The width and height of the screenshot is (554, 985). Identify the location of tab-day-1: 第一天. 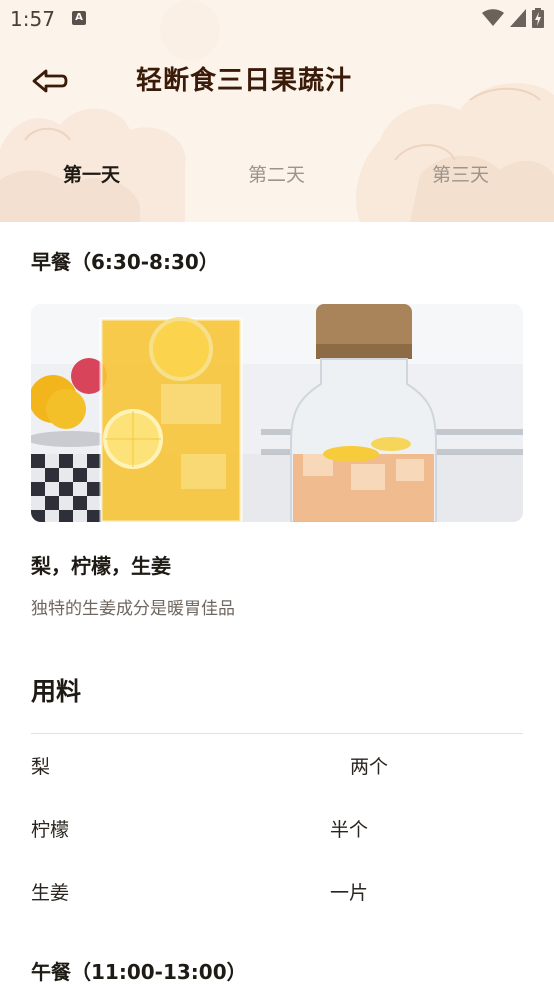
(91, 173).